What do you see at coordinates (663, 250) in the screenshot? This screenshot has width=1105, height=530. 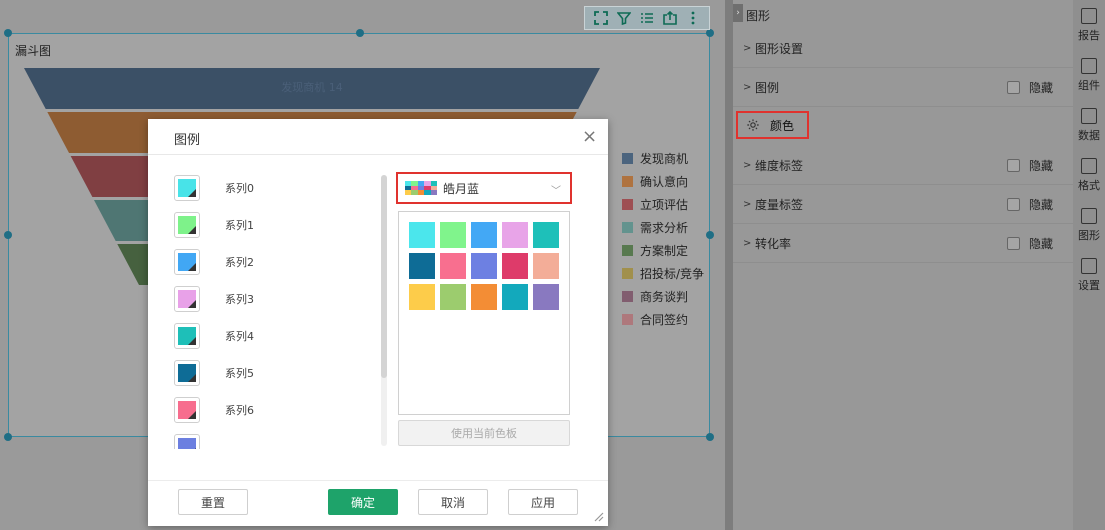 I see `legend-item: 方案制定` at bounding box center [663, 250].